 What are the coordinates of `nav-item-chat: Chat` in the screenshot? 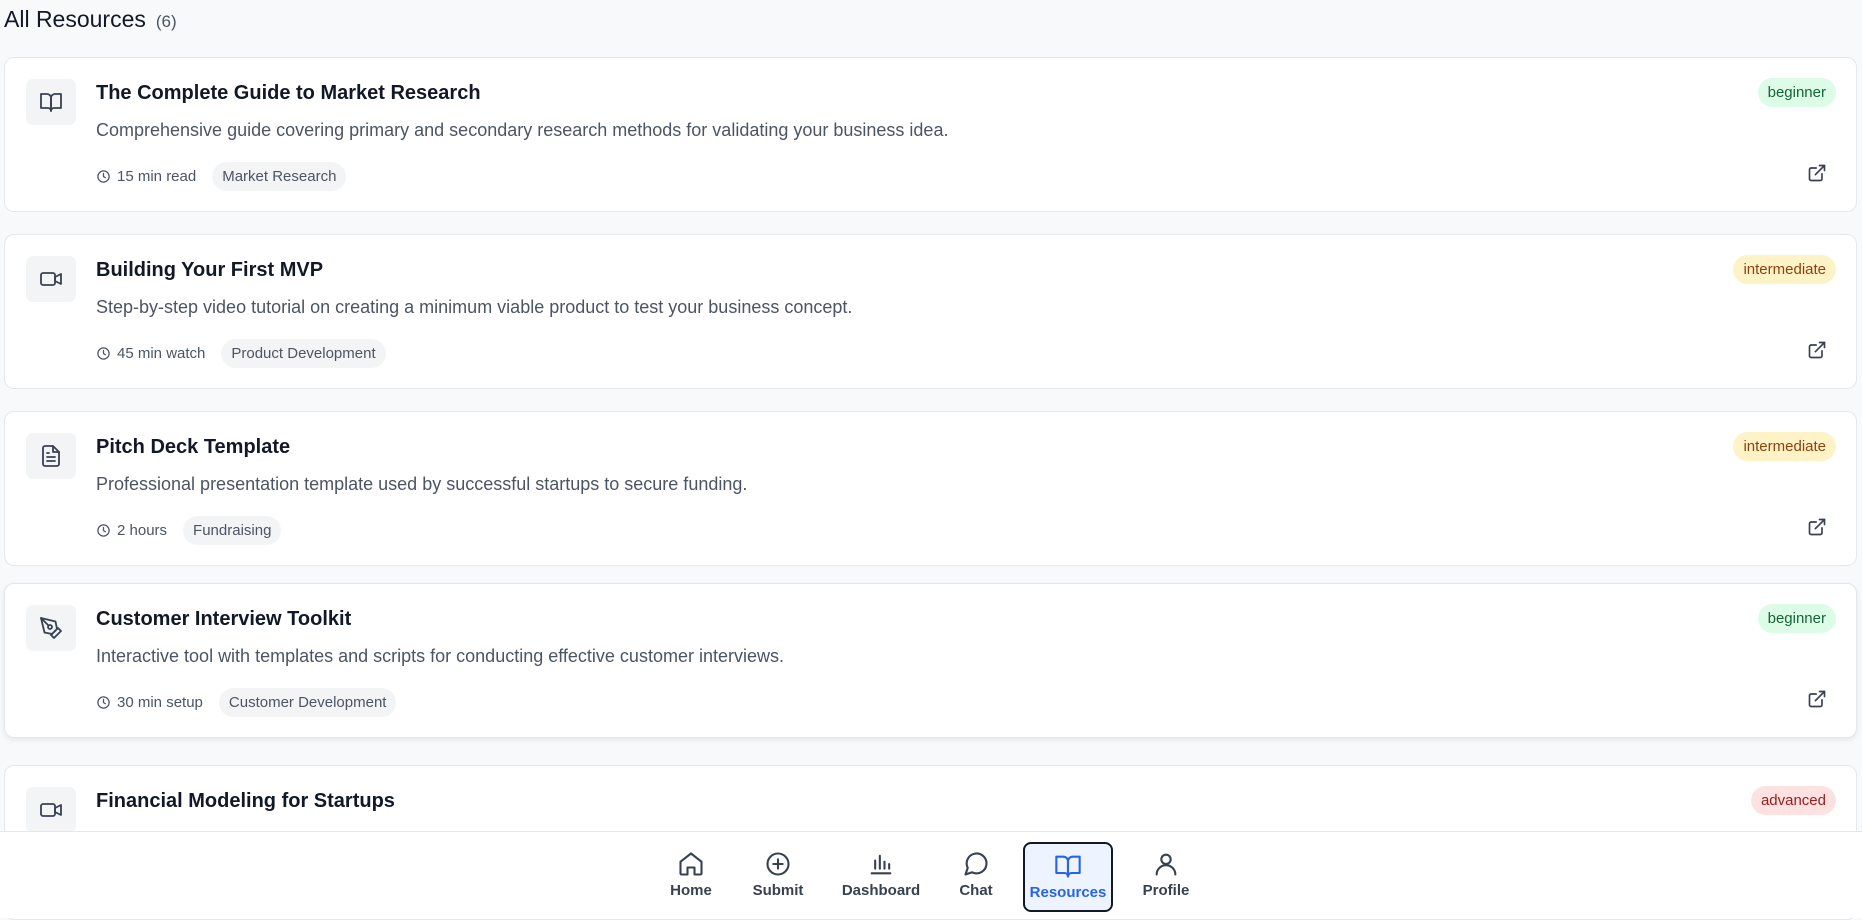 It's located at (976, 877).